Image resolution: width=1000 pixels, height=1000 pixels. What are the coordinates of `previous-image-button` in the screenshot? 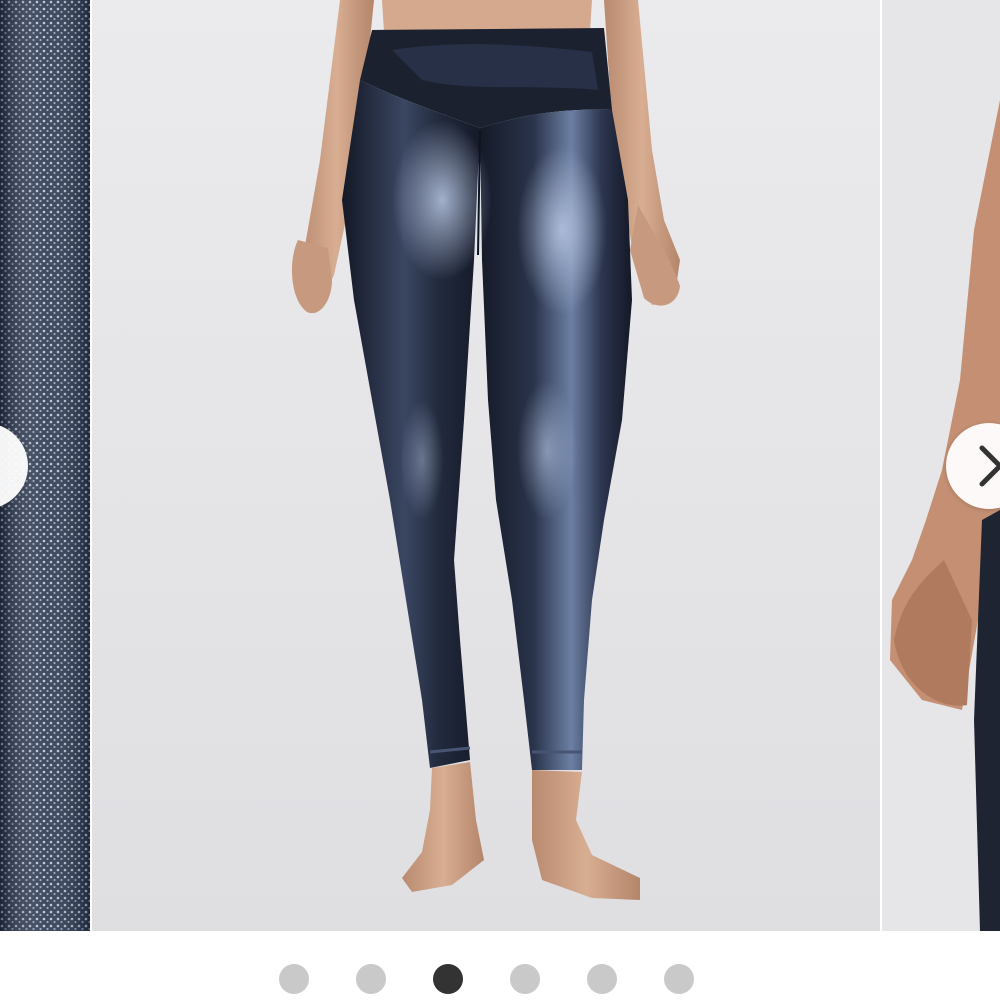 It's located at (14, 466).